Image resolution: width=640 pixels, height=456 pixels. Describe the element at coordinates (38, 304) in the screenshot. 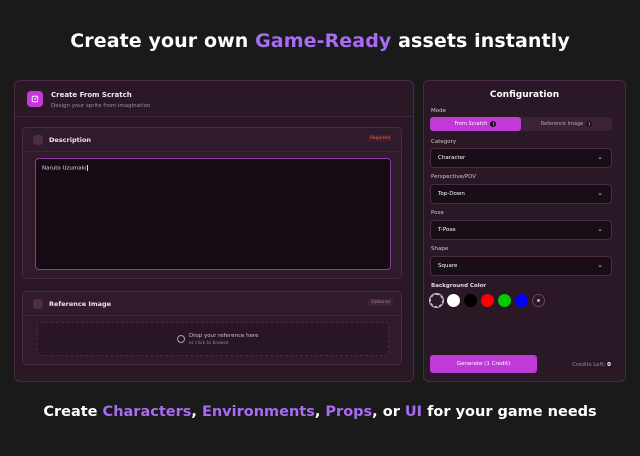

I see `image-icon` at that location.